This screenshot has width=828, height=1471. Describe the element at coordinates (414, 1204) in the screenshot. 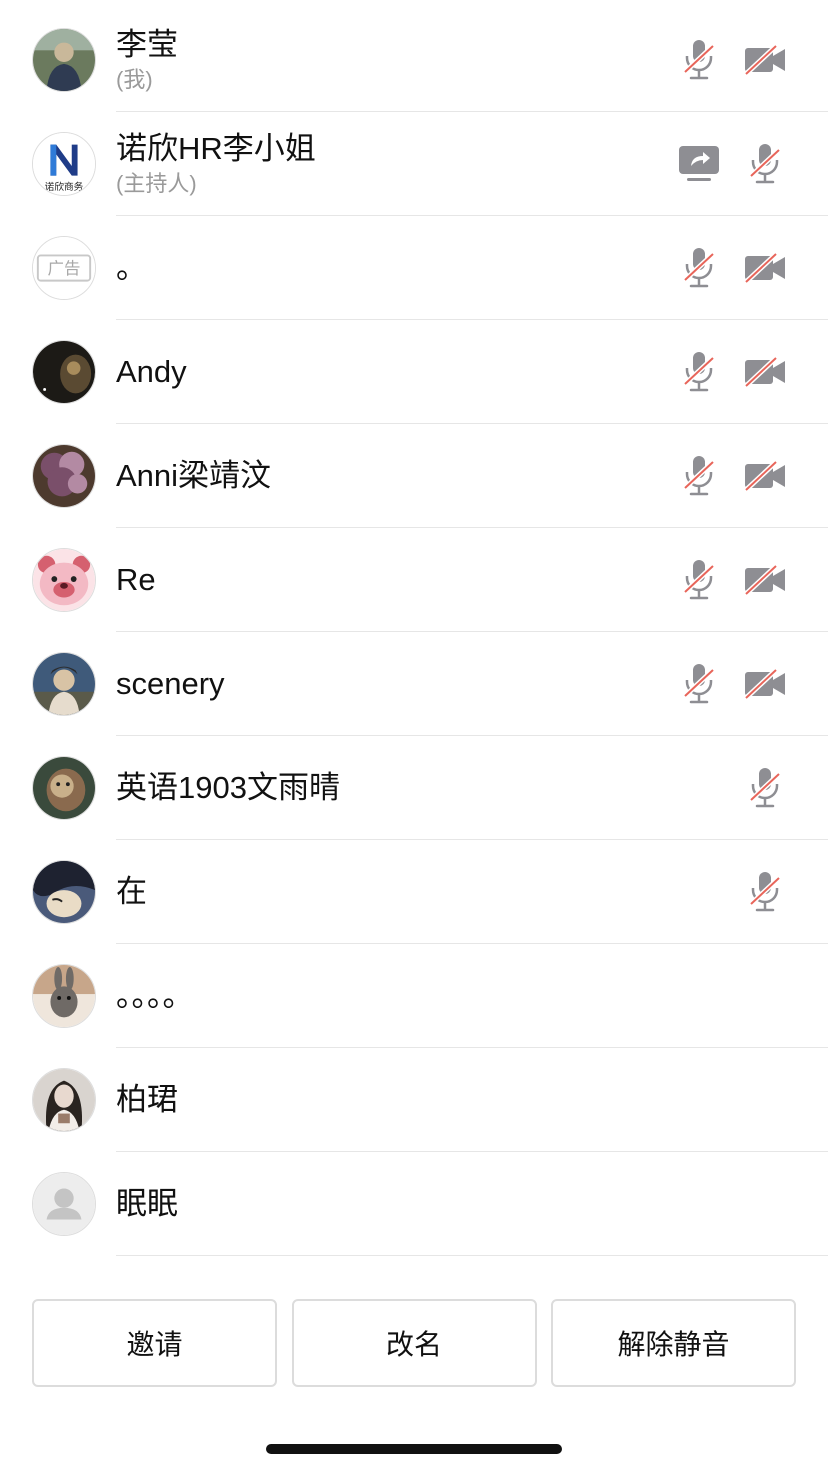

I see `participant-row: 眠眠` at that location.